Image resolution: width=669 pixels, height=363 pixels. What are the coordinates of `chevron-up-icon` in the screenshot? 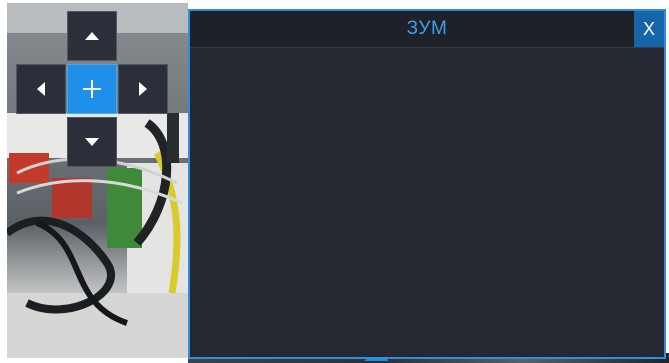 It's located at (92, 36).